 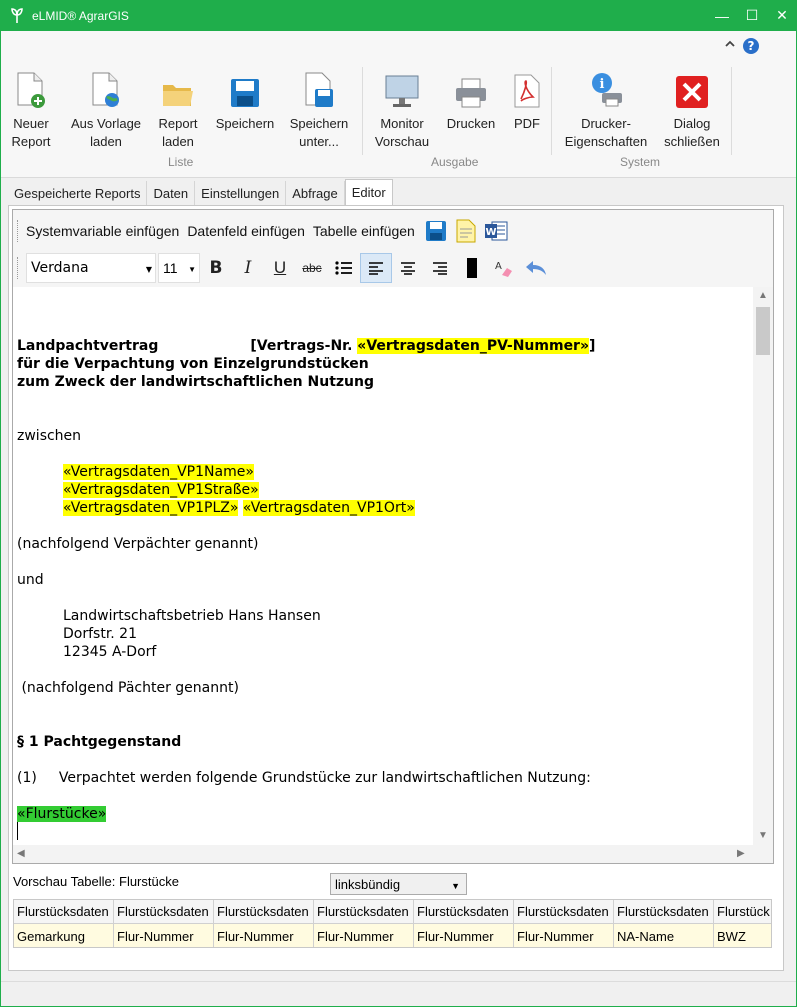 I want to click on tab-abfrage: Abfrage, so click(x=315, y=193).